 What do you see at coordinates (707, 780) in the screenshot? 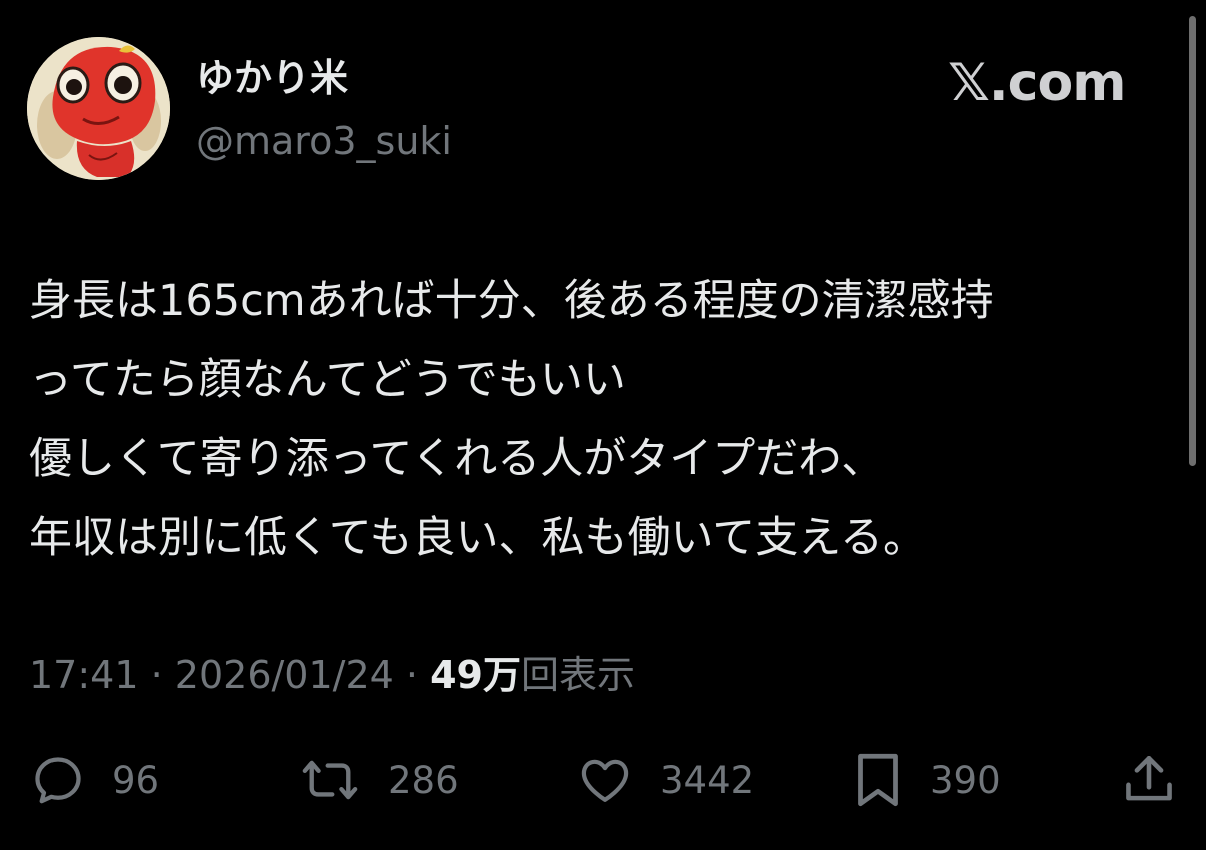
I see `like-count: 3442` at bounding box center [707, 780].